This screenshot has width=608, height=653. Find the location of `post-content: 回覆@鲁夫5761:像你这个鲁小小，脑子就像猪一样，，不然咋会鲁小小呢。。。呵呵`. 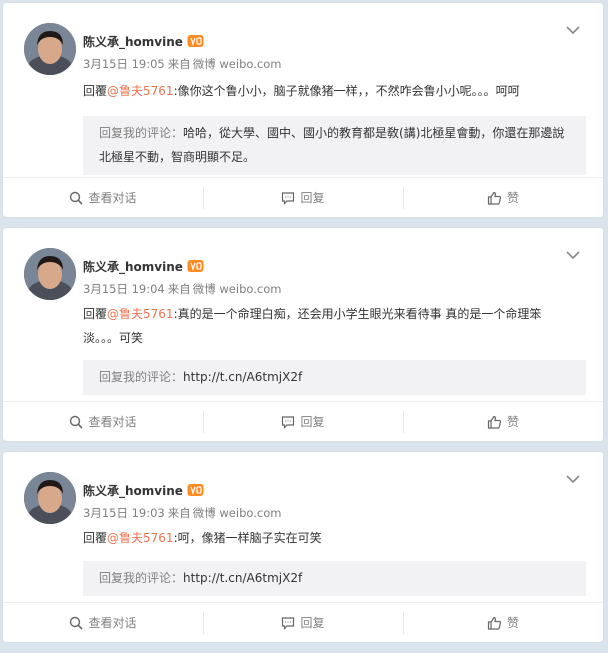

post-content: 回覆@鲁夫5761:像你这个鲁小小，脑子就像猪一样，，不然咋会鲁小小呢。。。呵呵 is located at coordinates (318, 91).